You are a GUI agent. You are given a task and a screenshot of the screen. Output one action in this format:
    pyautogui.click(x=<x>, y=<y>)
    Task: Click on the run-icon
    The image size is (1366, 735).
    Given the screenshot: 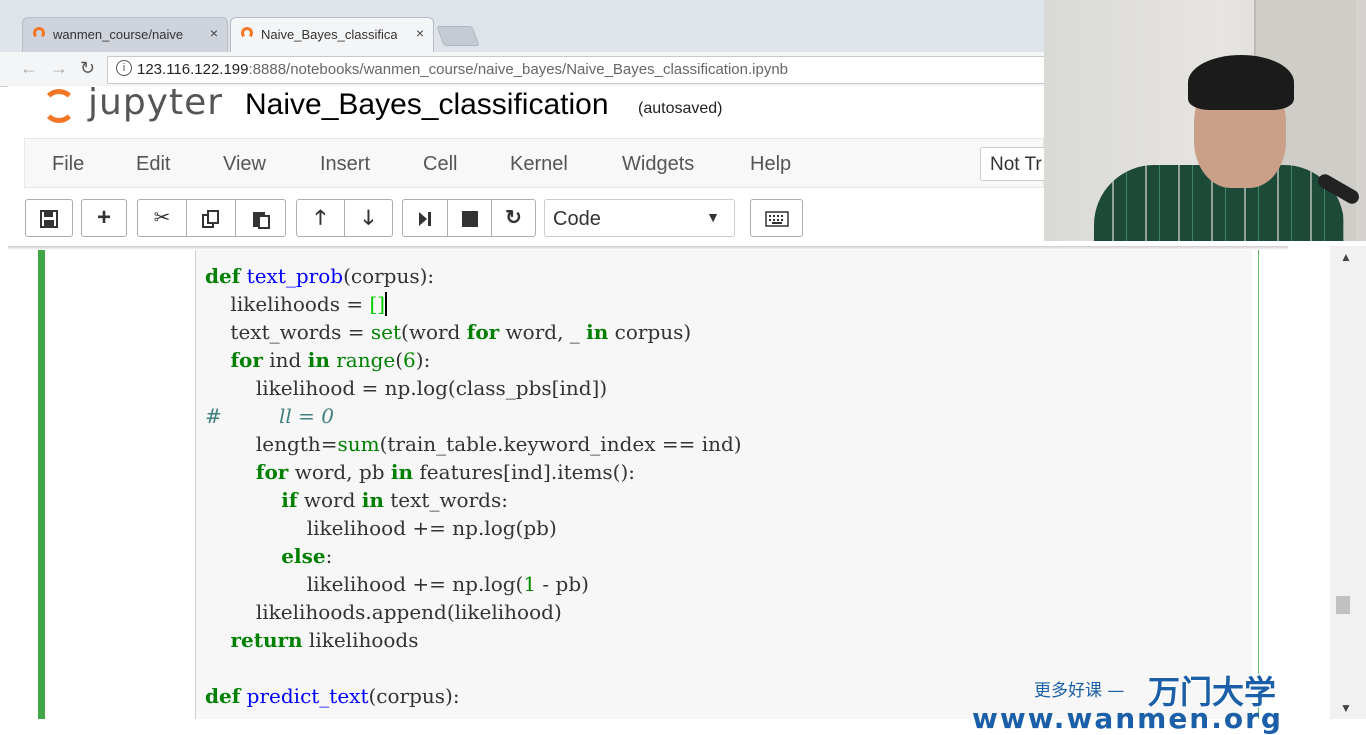 What is the action you would take?
    pyautogui.click(x=425, y=218)
    